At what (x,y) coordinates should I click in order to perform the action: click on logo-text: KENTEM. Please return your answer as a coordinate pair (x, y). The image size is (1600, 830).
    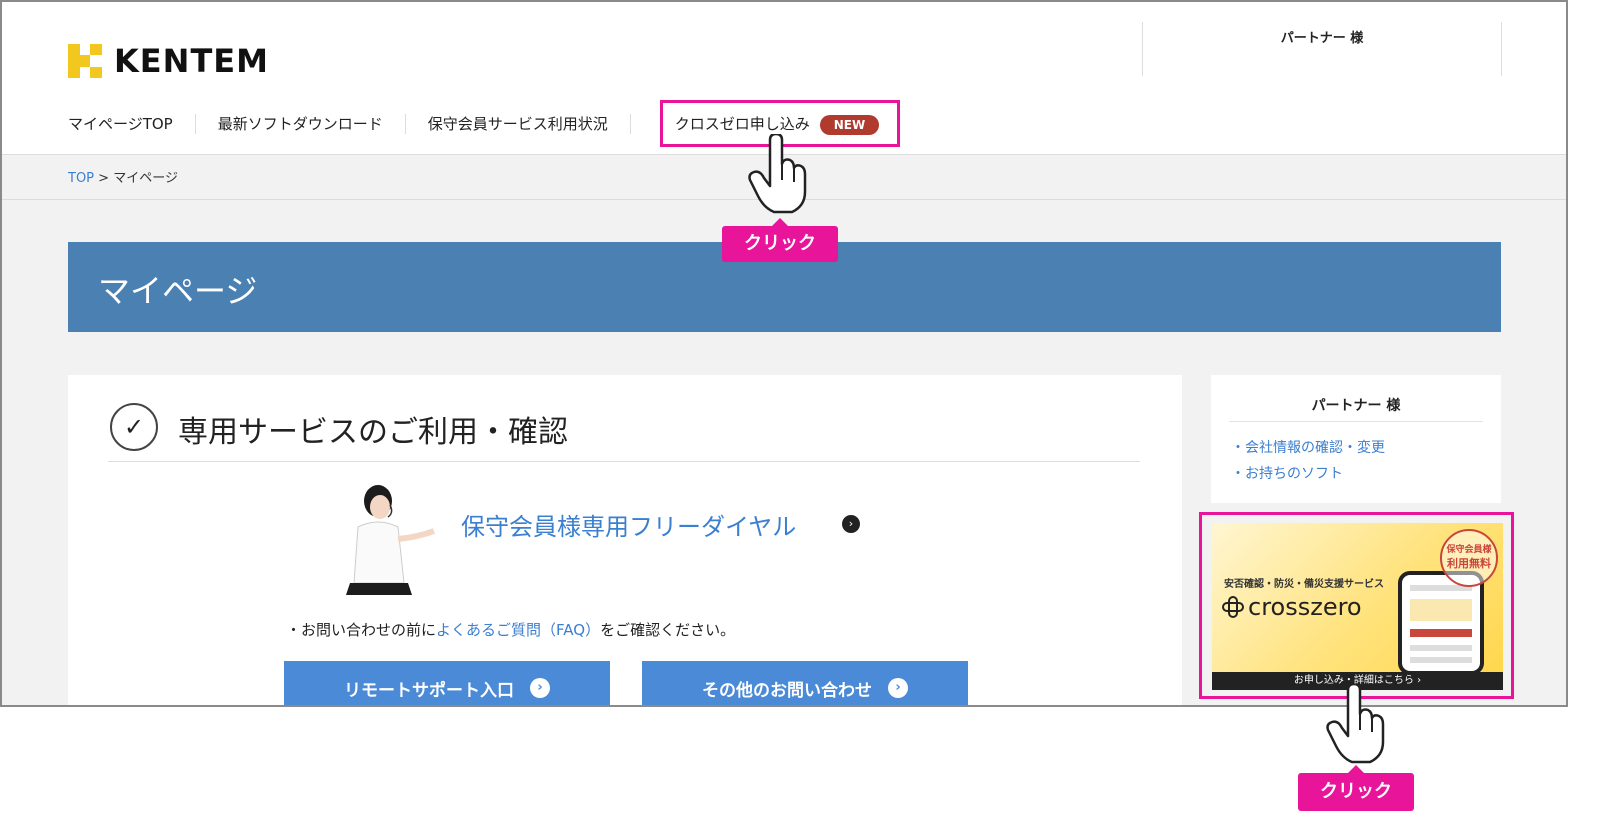
    Looking at the image, I should click on (191, 61).